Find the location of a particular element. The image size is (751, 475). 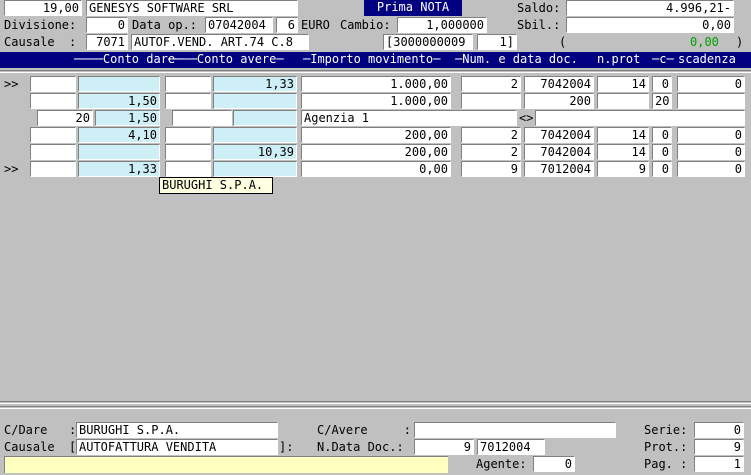

scadenza-cell is located at coordinates (711, 101).